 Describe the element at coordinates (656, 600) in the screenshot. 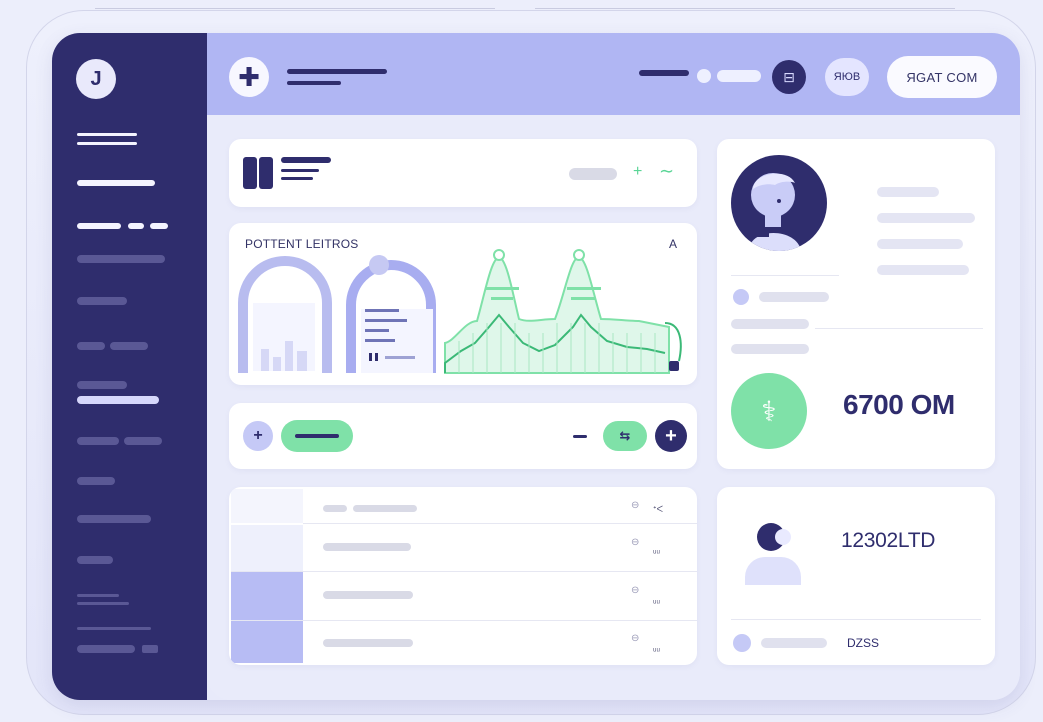

I see `row-3-mini: ᵤᵤ` at that location.